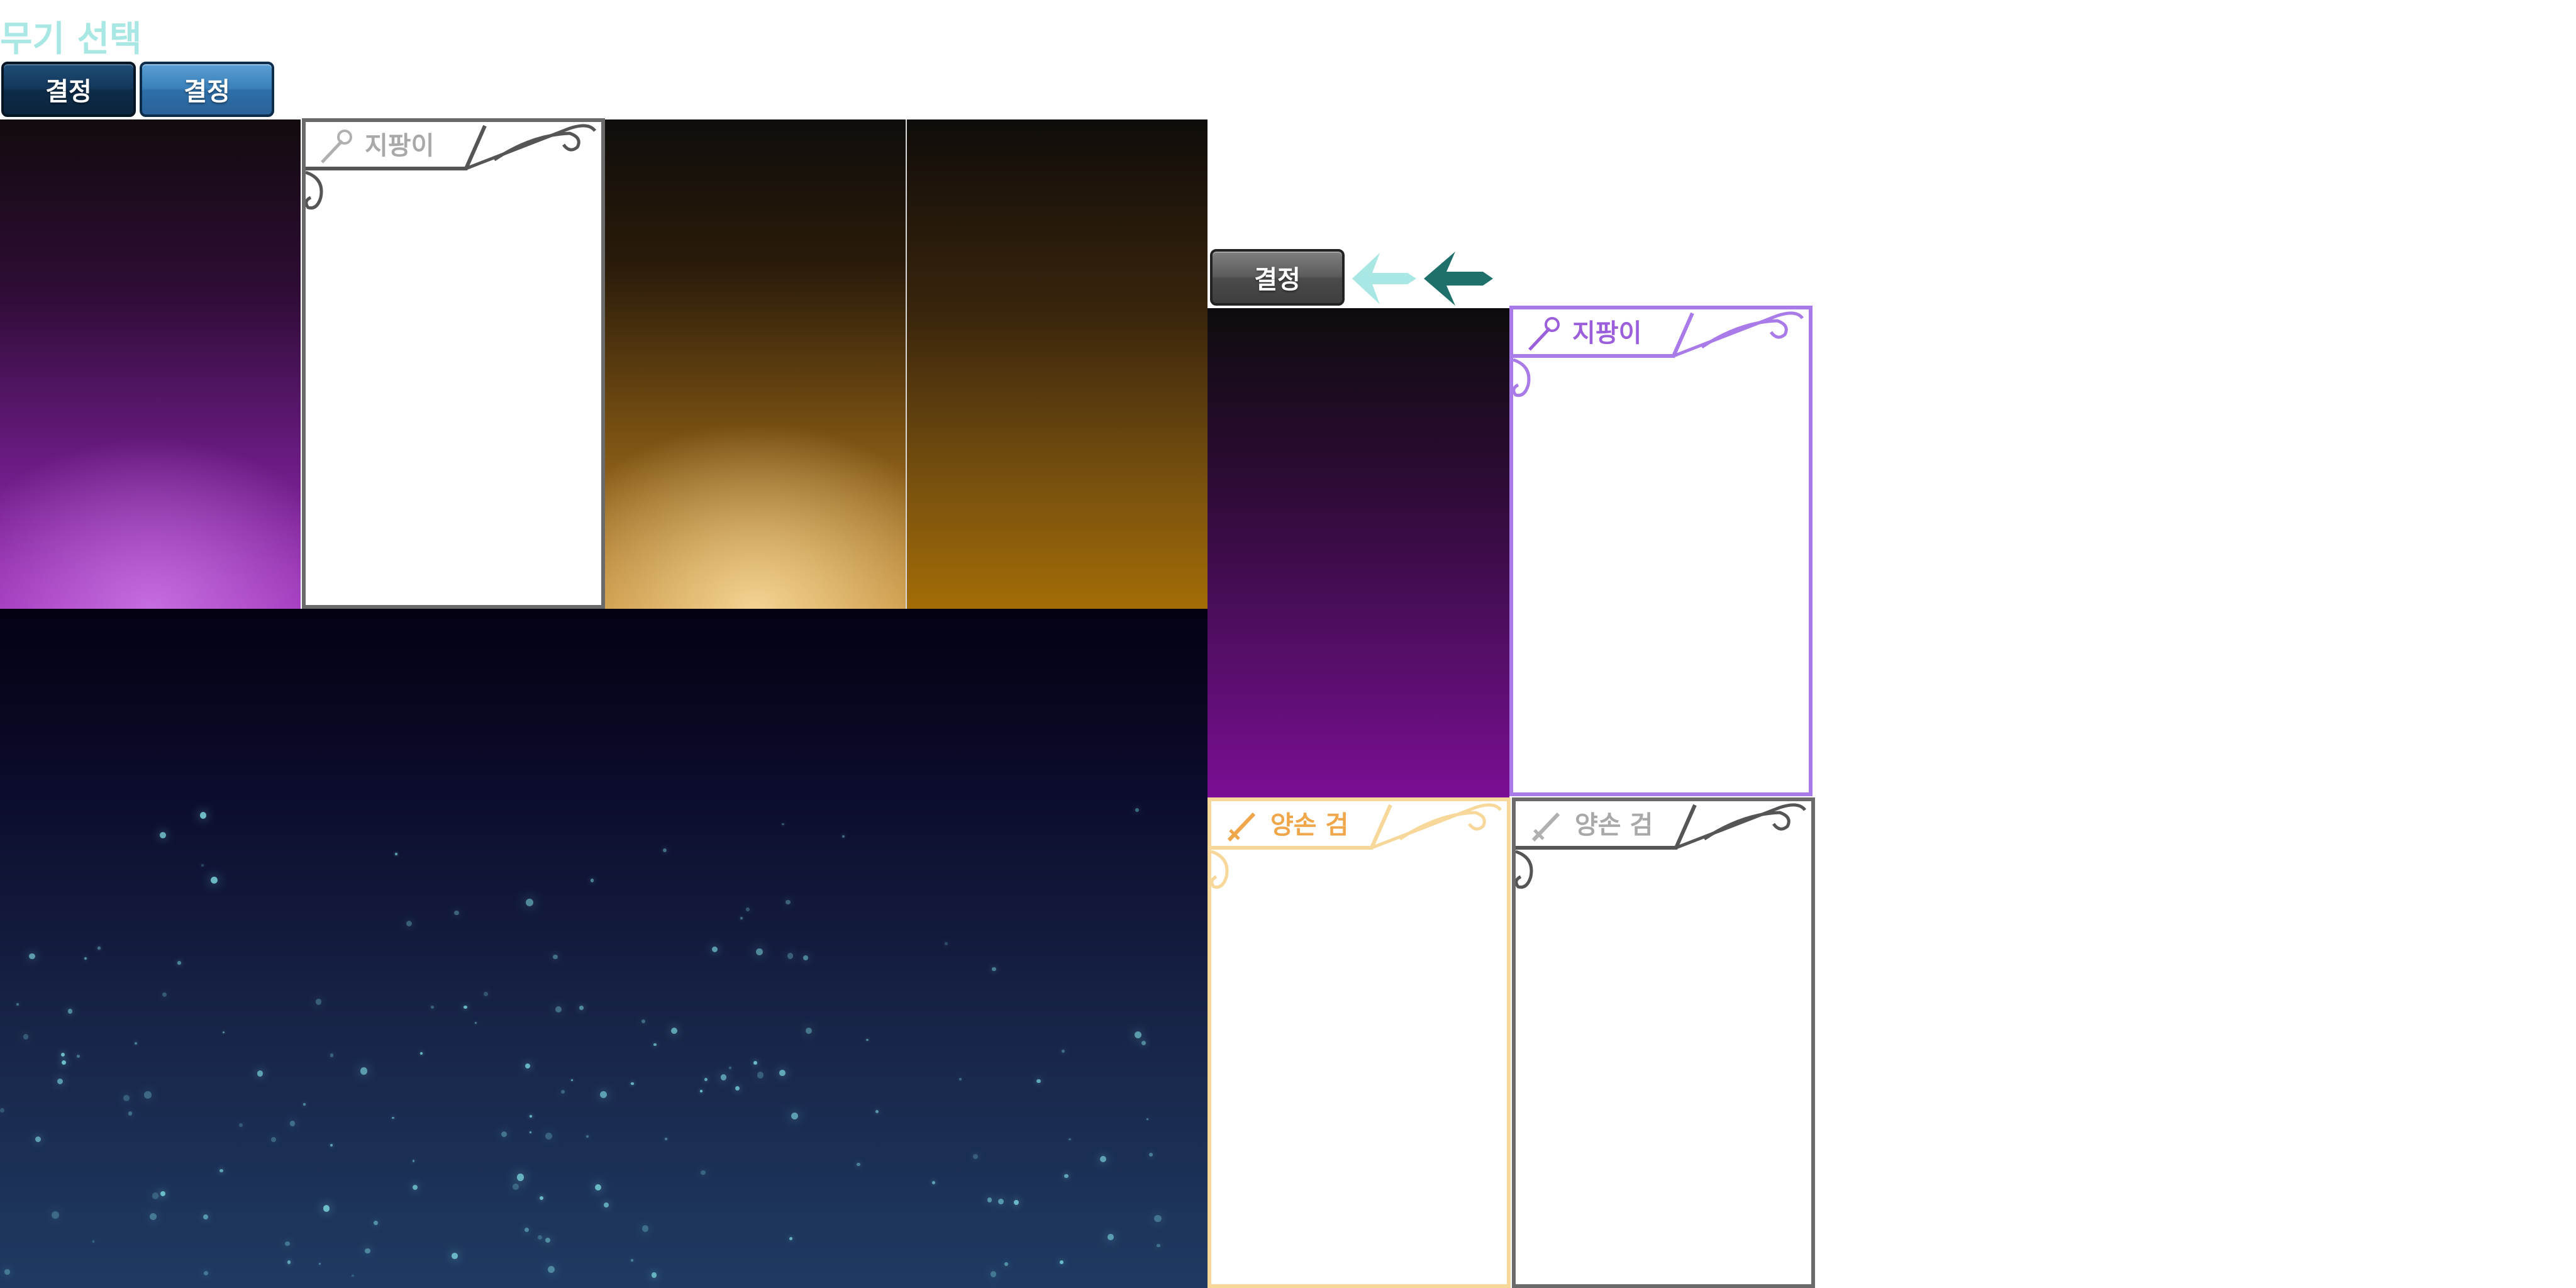 The width and height of the screenshot is (2576, 1288). I want to click on sword-icon, so click(1241, 827).